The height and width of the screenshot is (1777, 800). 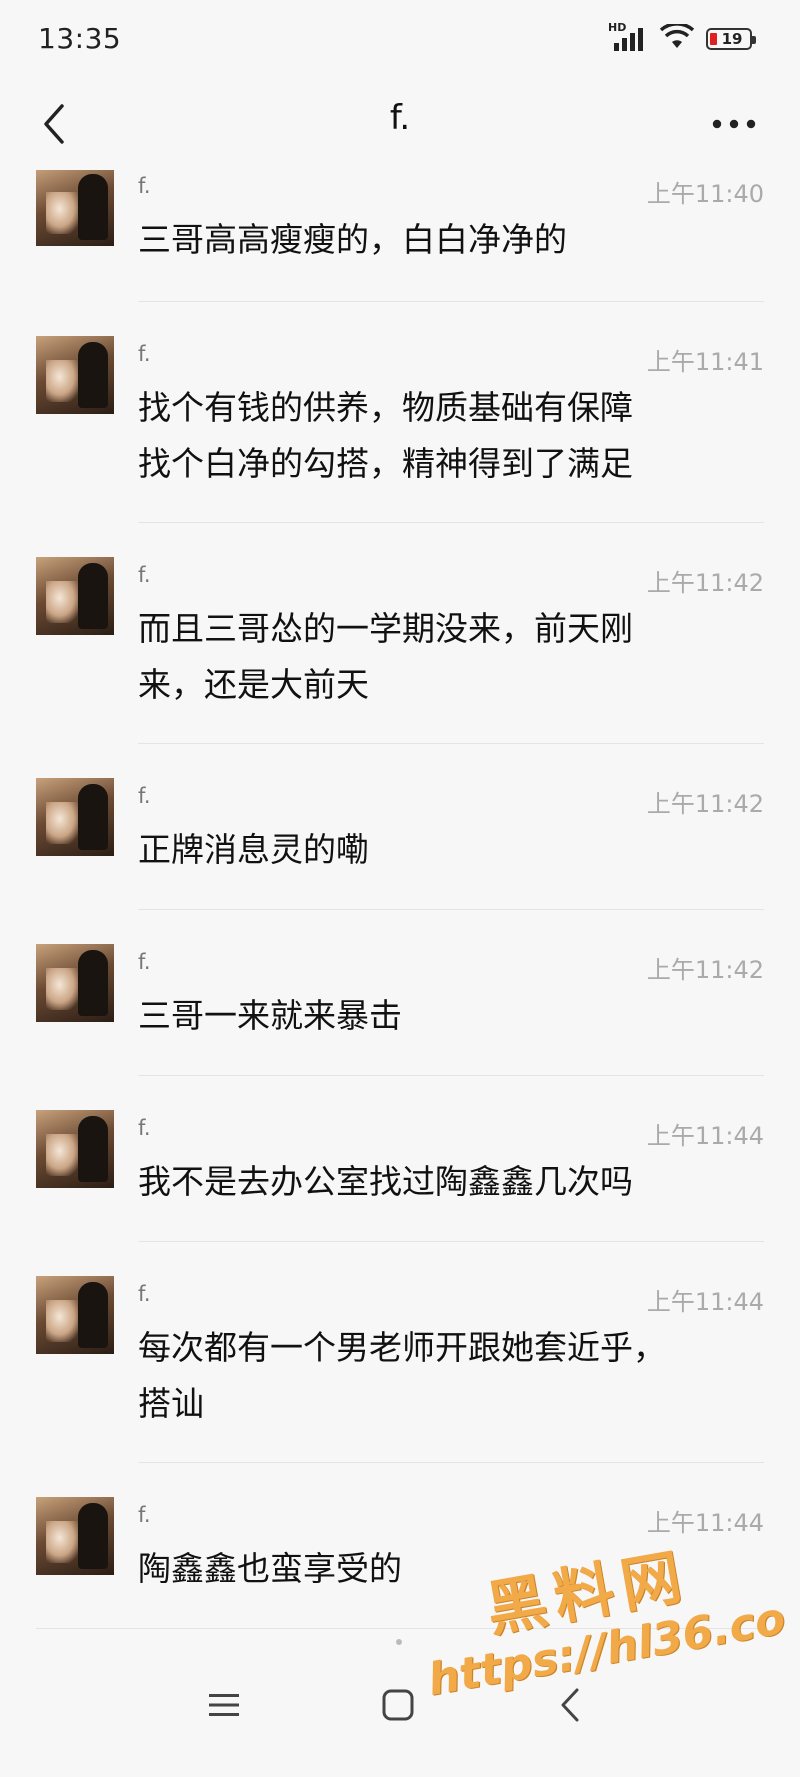 What do you see at coordinates (400, 39) in the screenshot?
I see `status-bar: 13:35 HD 19` at bounding box center [400, 39].